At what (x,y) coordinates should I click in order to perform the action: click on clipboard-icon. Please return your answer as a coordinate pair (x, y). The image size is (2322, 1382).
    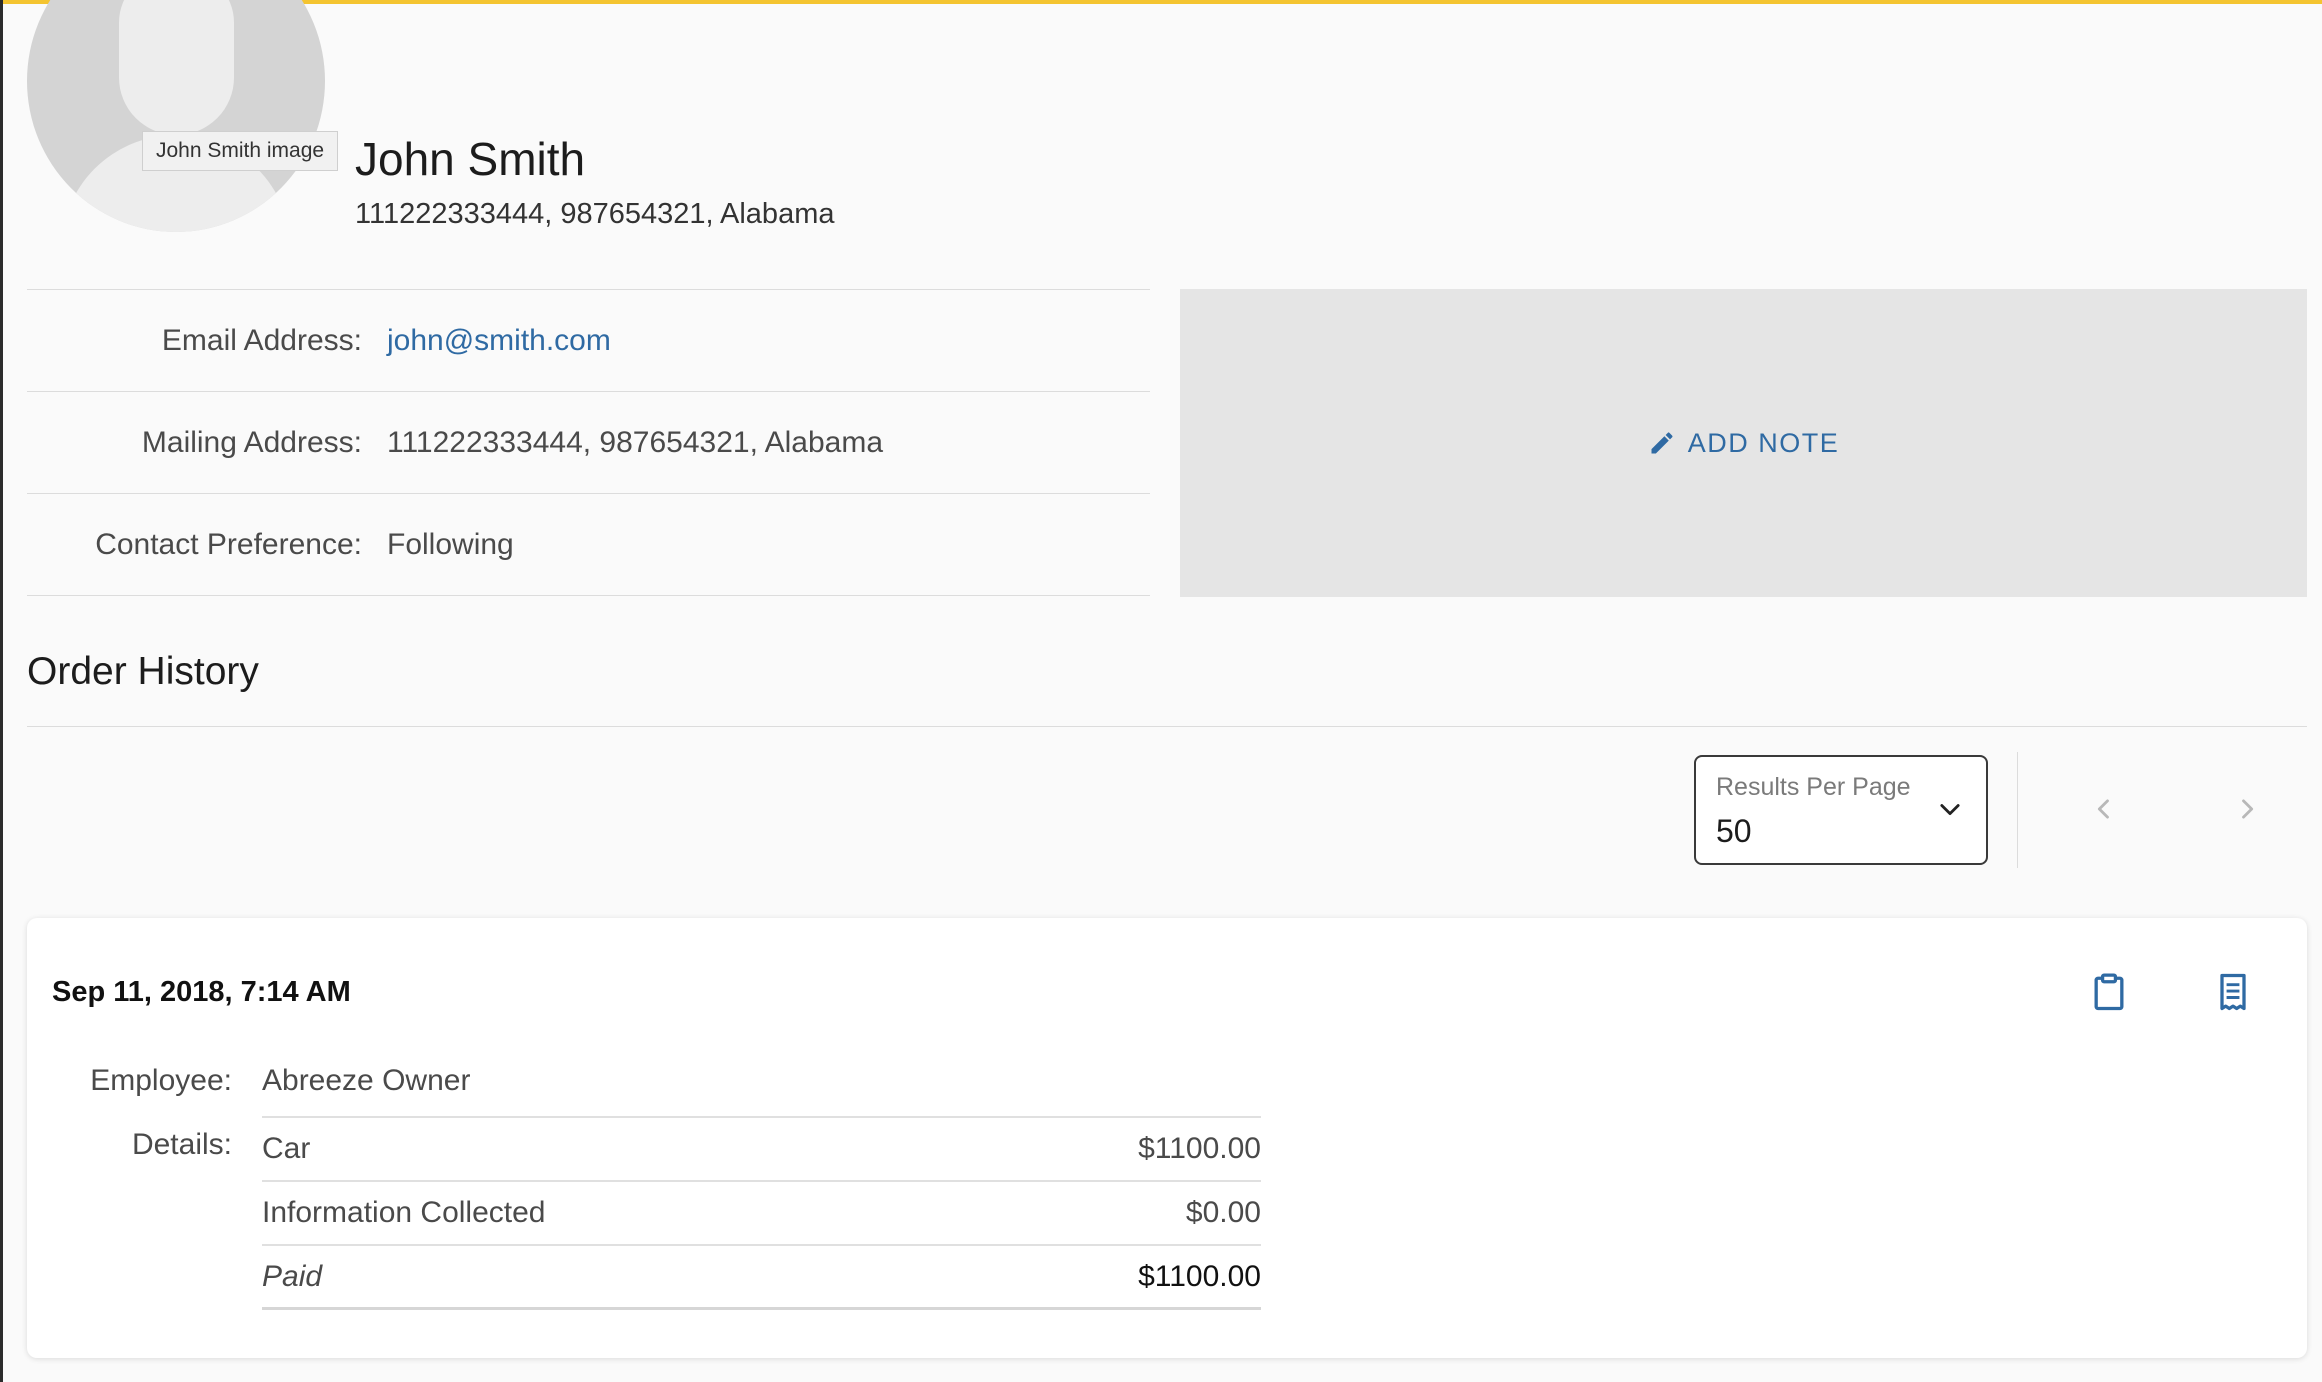
    Looking at the image, I should click on (2109, 992).